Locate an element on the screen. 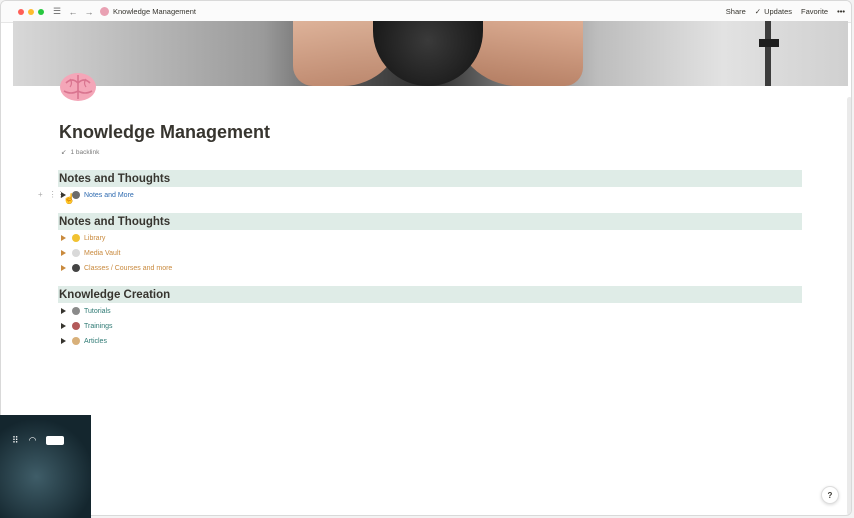  check-icon: ✓ is located at coordinates (758, 11).